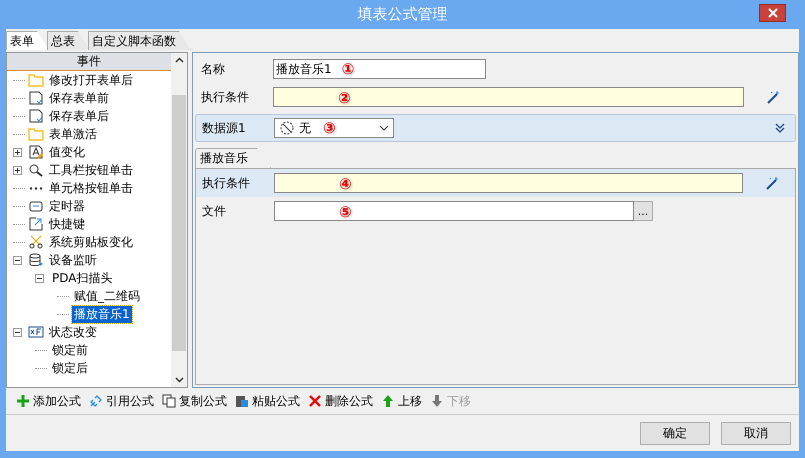  What do you see at coordinates (179, 60) in the screenshot?
I see `scroll-up-icon` at bounding box center [179, 60].